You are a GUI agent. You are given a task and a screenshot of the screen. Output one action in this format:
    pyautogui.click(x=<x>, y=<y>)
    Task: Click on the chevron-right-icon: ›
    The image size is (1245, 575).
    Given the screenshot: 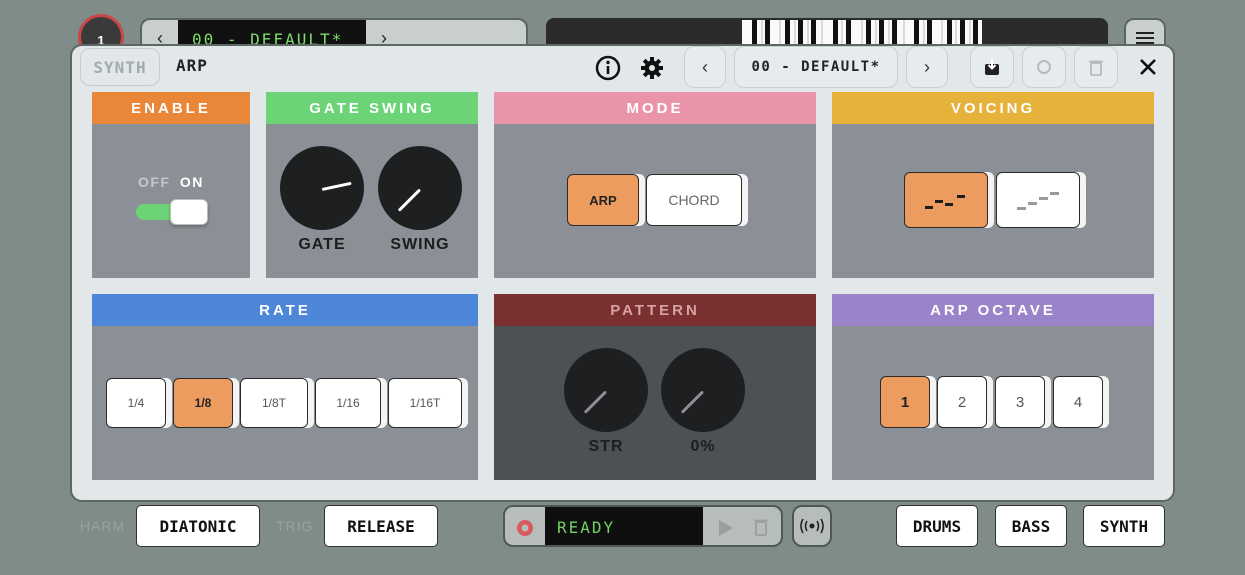 What is the action you would take?
    pyautogui.click(x=927, y=66)
    